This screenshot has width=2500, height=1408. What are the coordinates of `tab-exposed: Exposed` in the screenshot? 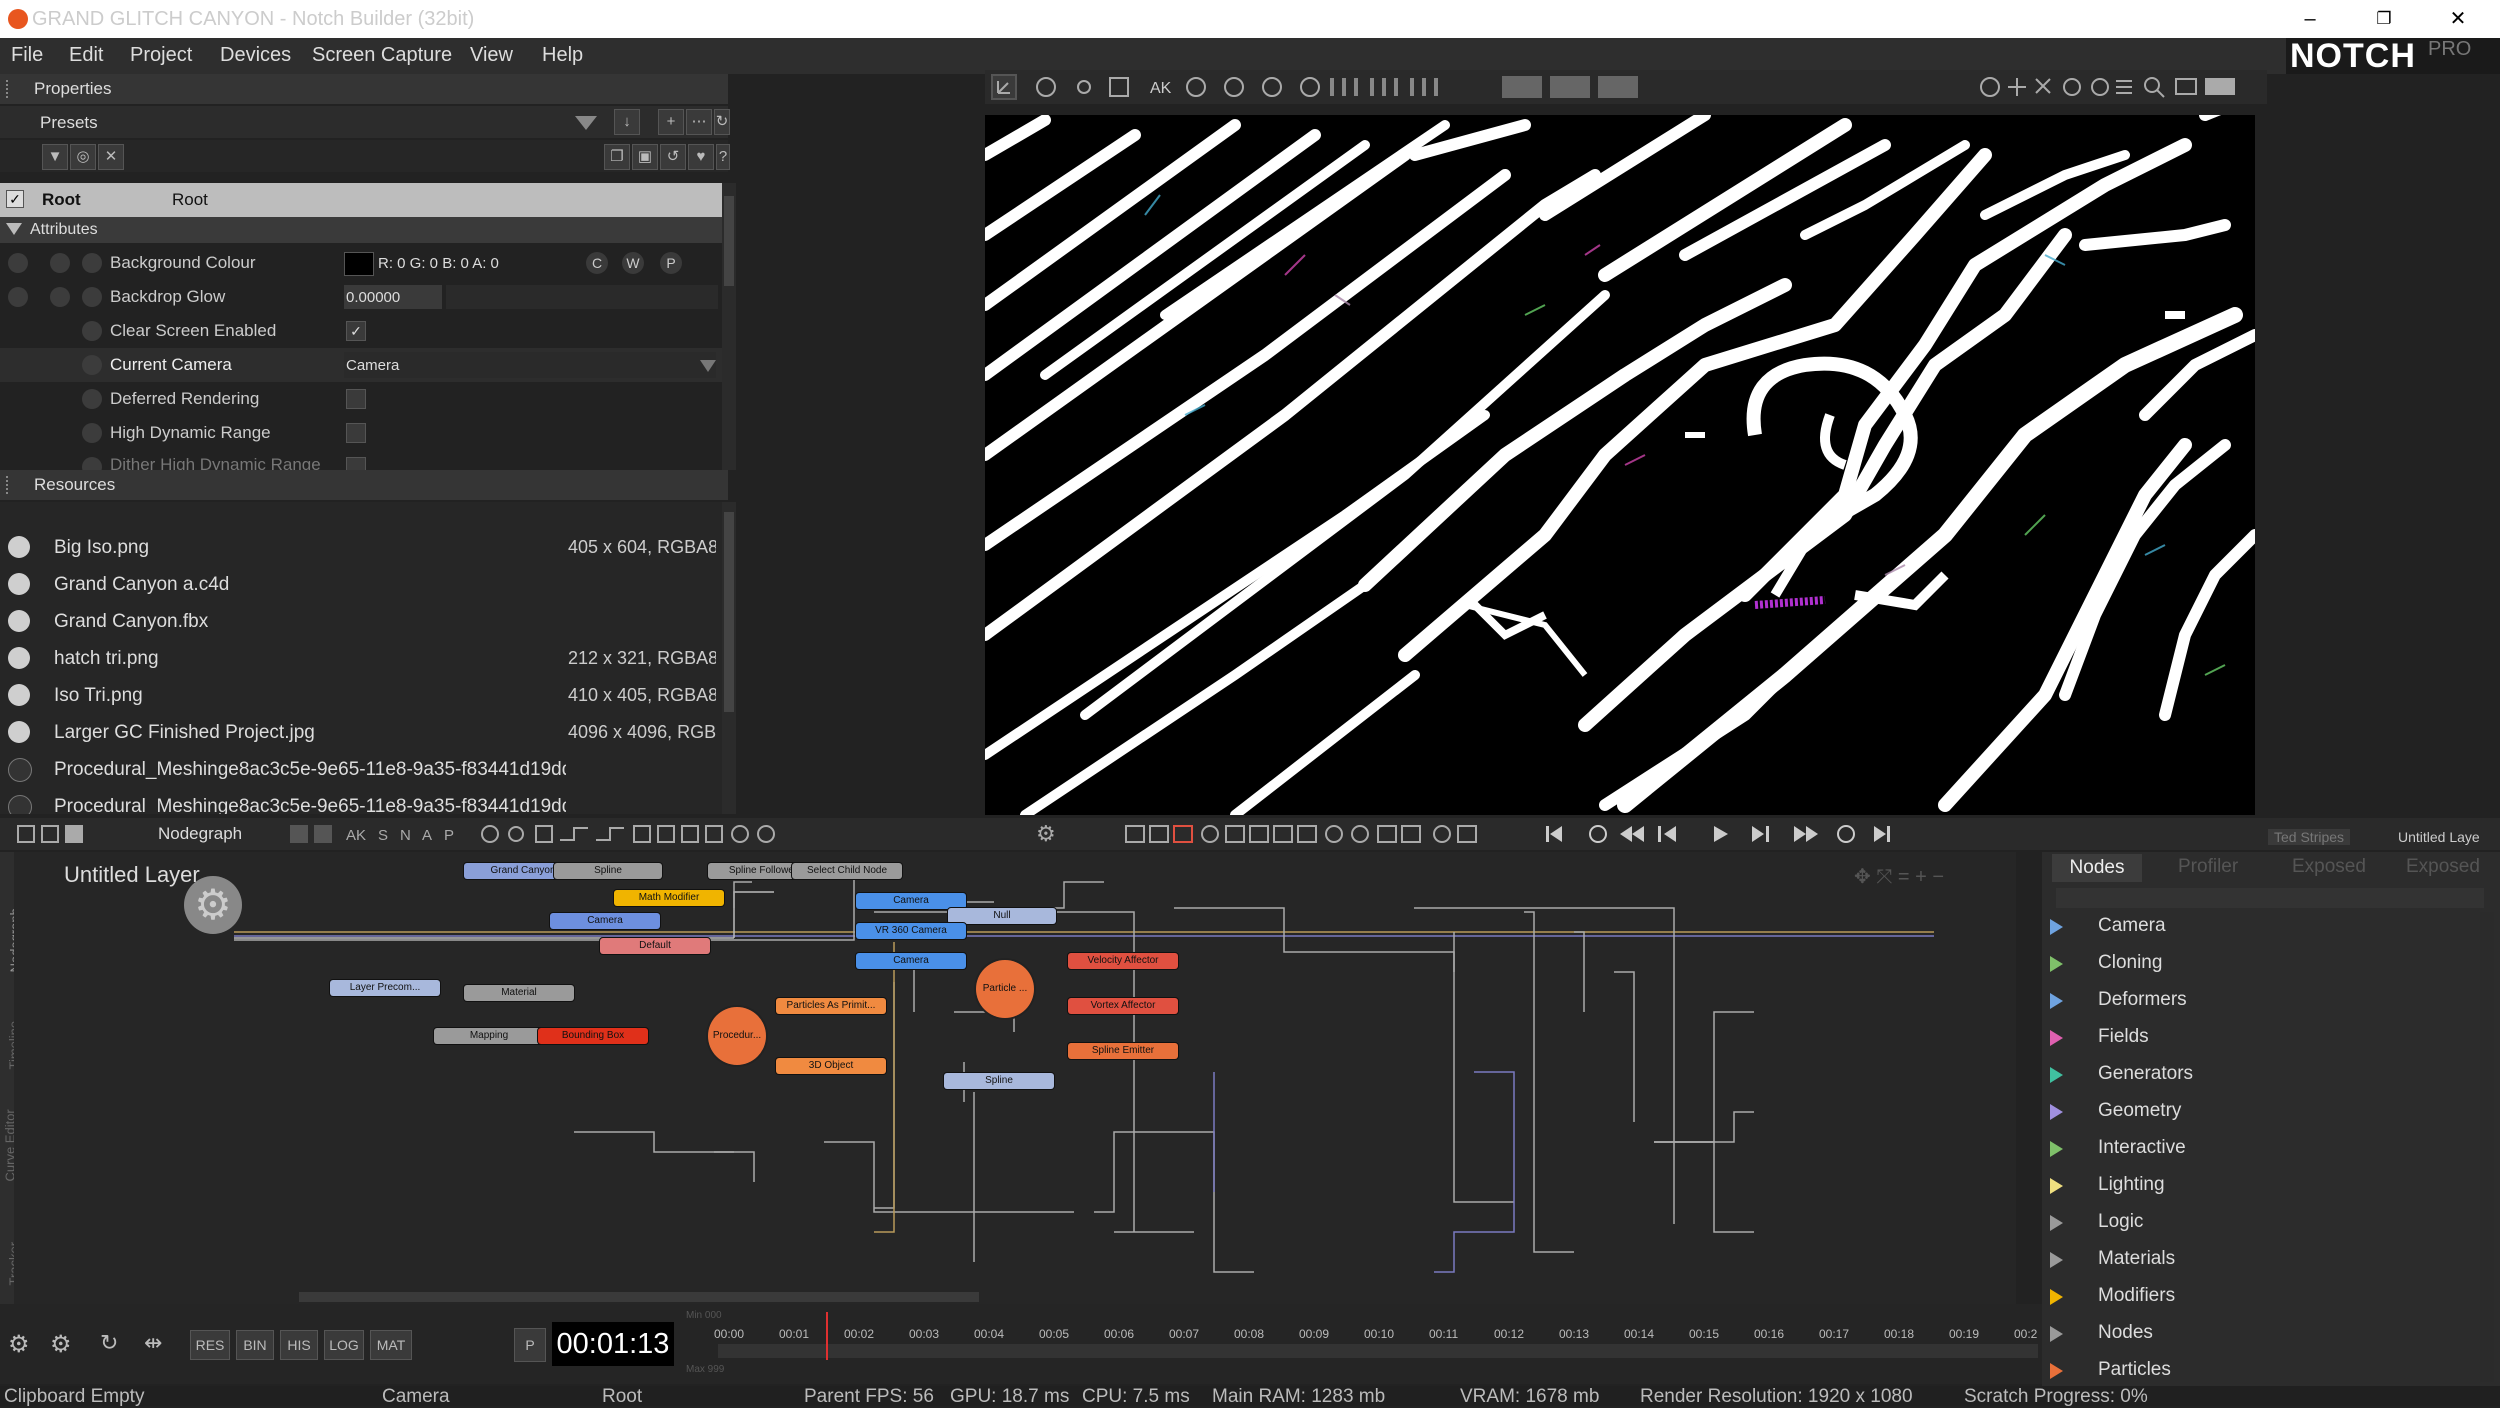 It's located at (2329, 867).